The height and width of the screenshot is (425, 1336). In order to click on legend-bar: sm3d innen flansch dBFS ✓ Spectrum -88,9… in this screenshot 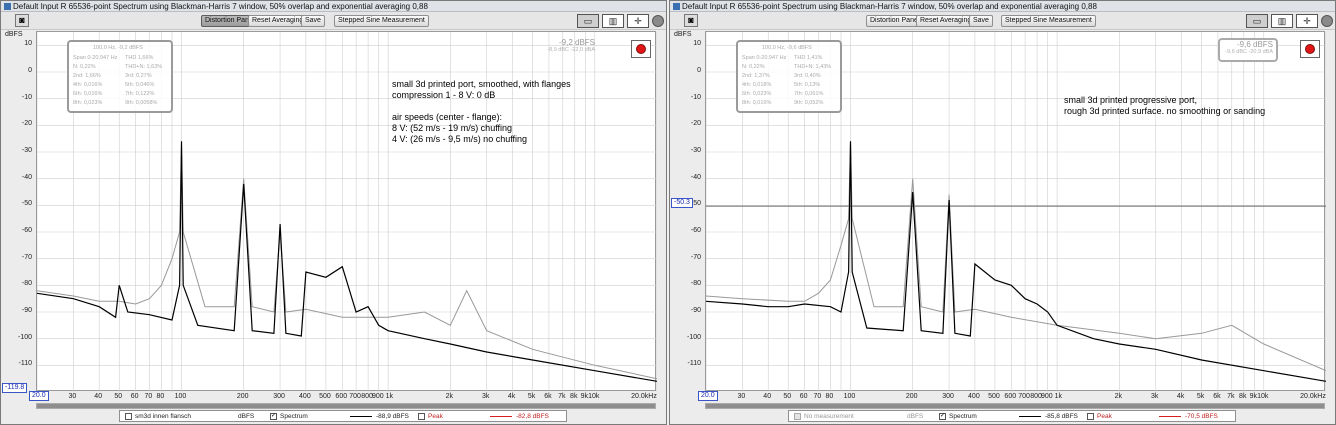, I will do `click(343, 416)`.